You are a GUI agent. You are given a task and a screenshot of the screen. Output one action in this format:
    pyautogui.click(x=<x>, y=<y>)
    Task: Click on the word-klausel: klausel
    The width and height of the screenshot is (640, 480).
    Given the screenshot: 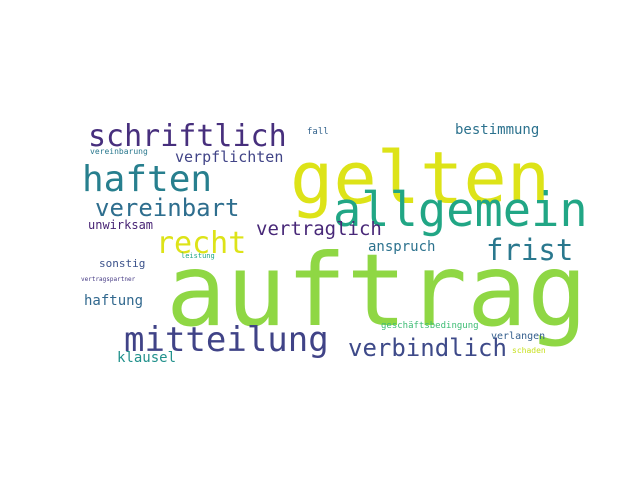 What is the action you would take?
    pyautogui.click(x=147, y=358)
    